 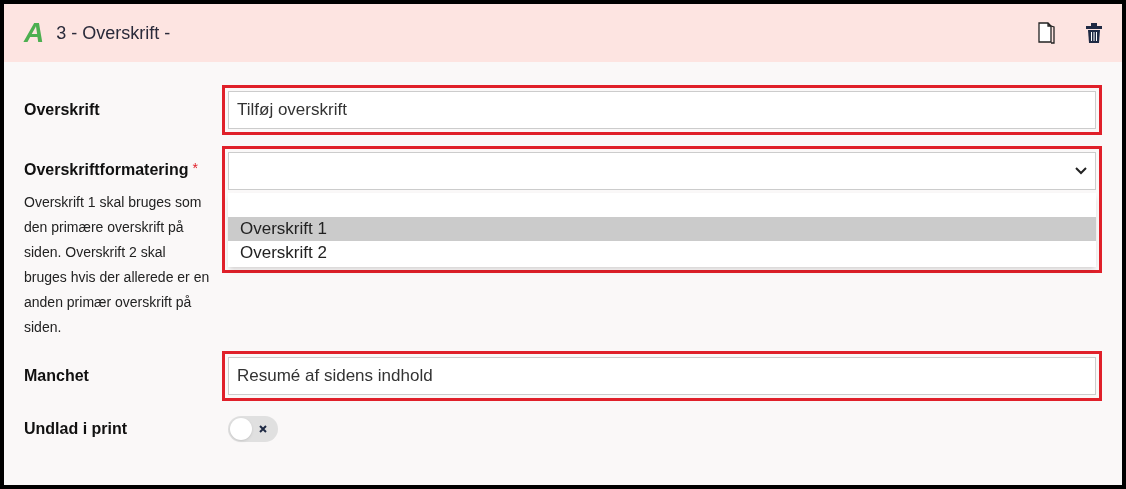 I want to click on help-text: Overskrift 1 skal bruges som den primære overskrift på siden. Overskrift 2 skal bruges hvis der allerede er en anden primær overskrift på siden., so click(x=117, y=265).